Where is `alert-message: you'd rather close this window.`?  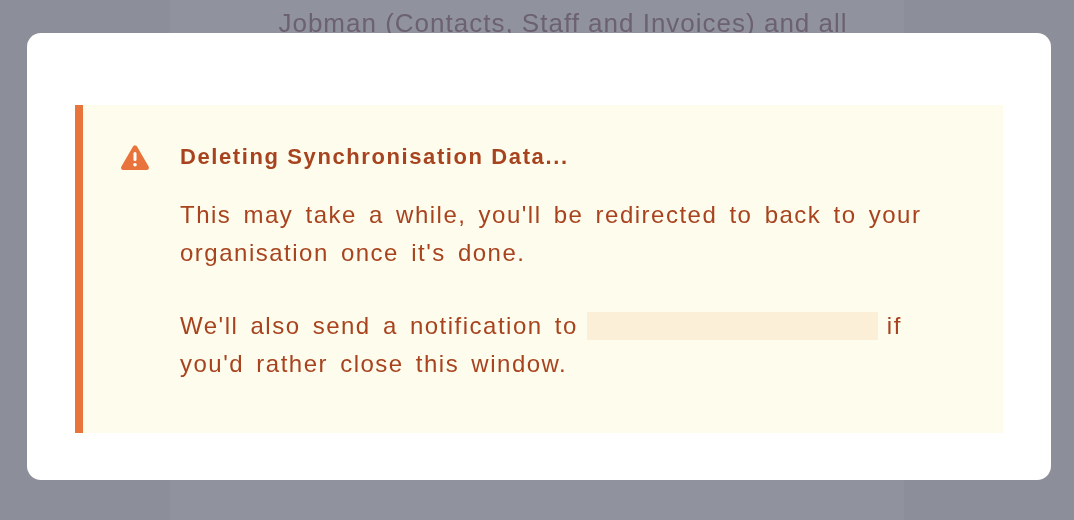
alert-message: you'd rather close this window. is located at coordinates (374, 364).